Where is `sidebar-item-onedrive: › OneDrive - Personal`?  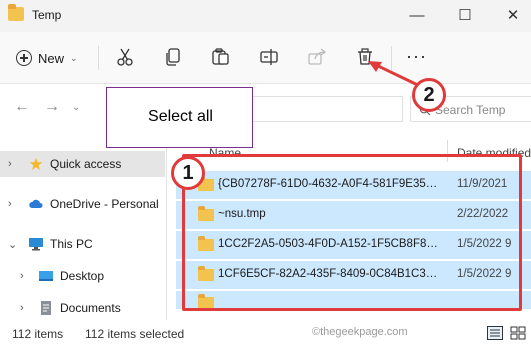
sidebar-item-onedrive: › OneDrive - Personal is located at coordinates (82, 204).